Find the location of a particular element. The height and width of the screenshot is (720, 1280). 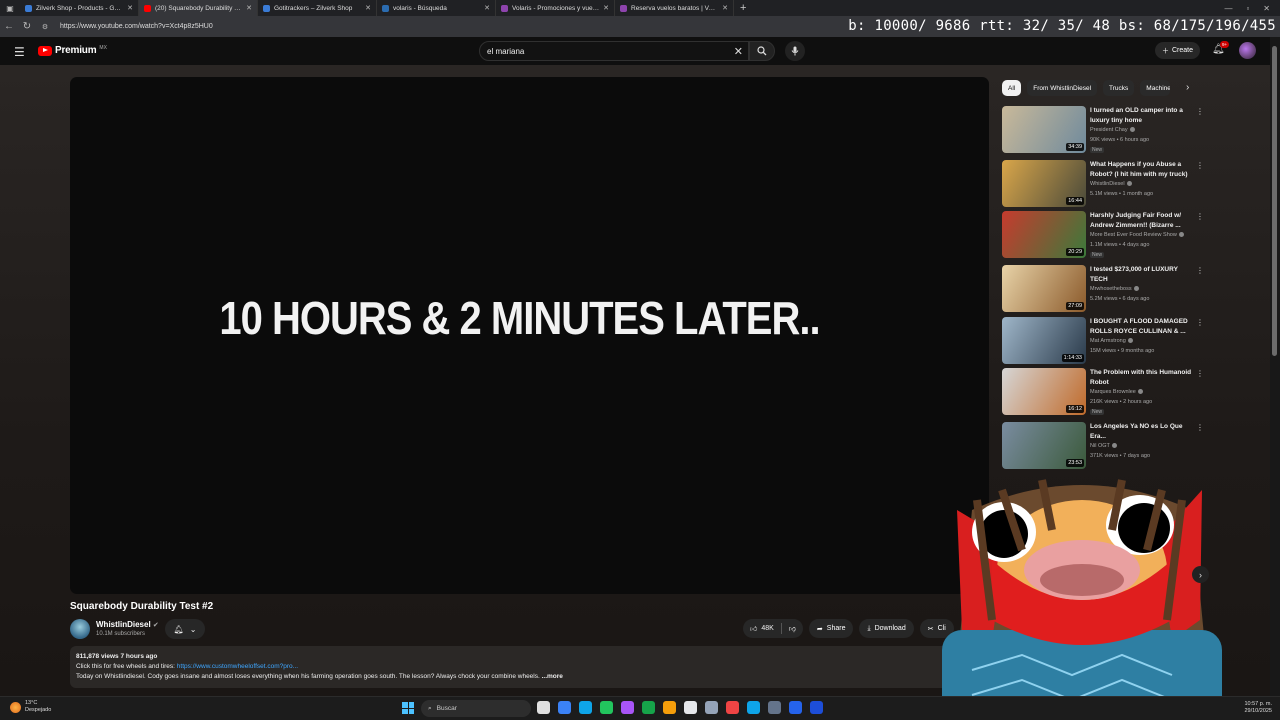

carousel-next-button: › is located at coordinates (1200, 574).